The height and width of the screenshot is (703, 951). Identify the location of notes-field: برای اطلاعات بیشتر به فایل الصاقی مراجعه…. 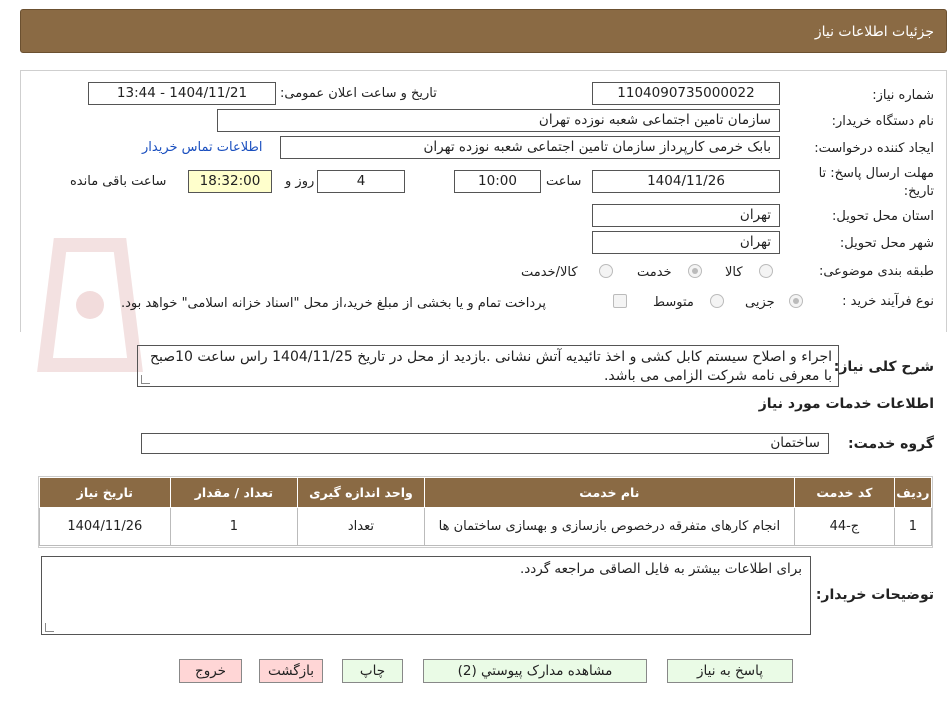
(426, 595).